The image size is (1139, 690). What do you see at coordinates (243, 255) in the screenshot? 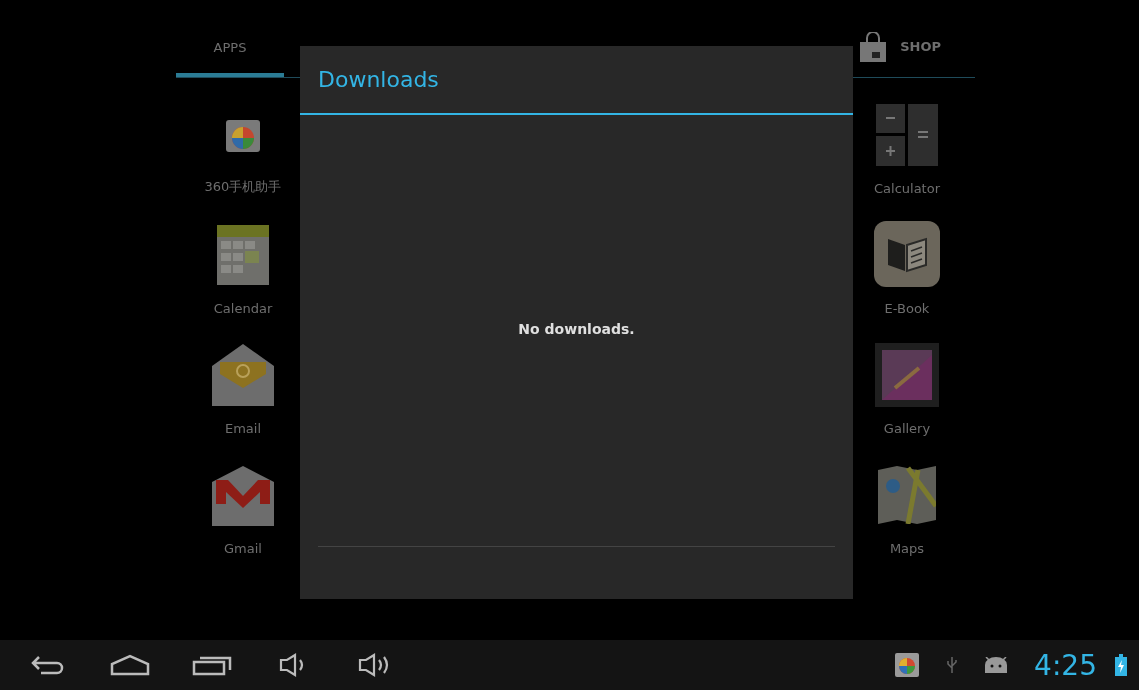
I see `calendar-icon` at bounding box center [243, 255].